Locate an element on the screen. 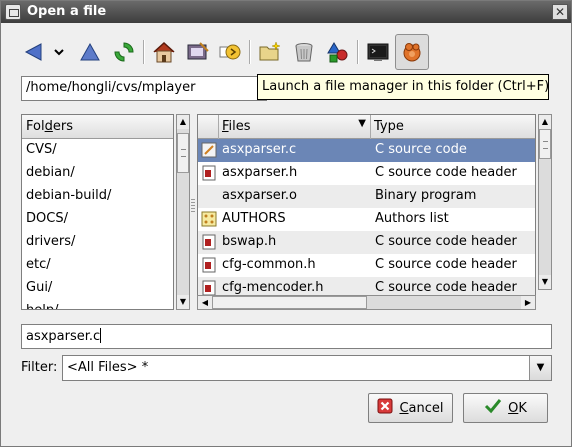  files-list-header: Files ▼ Type is located at coordinates (366, 127).